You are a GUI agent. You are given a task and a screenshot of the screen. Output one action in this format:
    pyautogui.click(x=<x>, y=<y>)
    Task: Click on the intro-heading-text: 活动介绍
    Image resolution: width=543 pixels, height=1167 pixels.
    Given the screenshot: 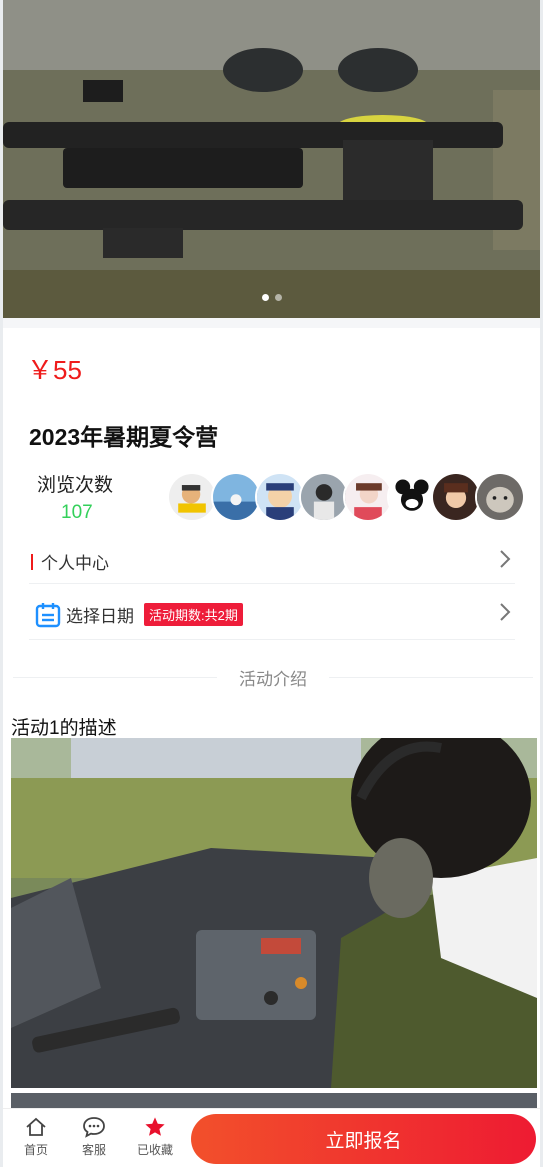 What is the action you would take?
    pyautogui.click(x=273, y=679)
    